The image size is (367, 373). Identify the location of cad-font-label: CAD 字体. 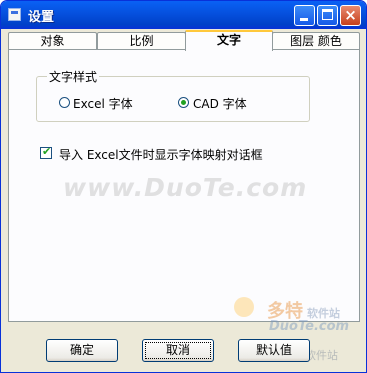
(220, 103).